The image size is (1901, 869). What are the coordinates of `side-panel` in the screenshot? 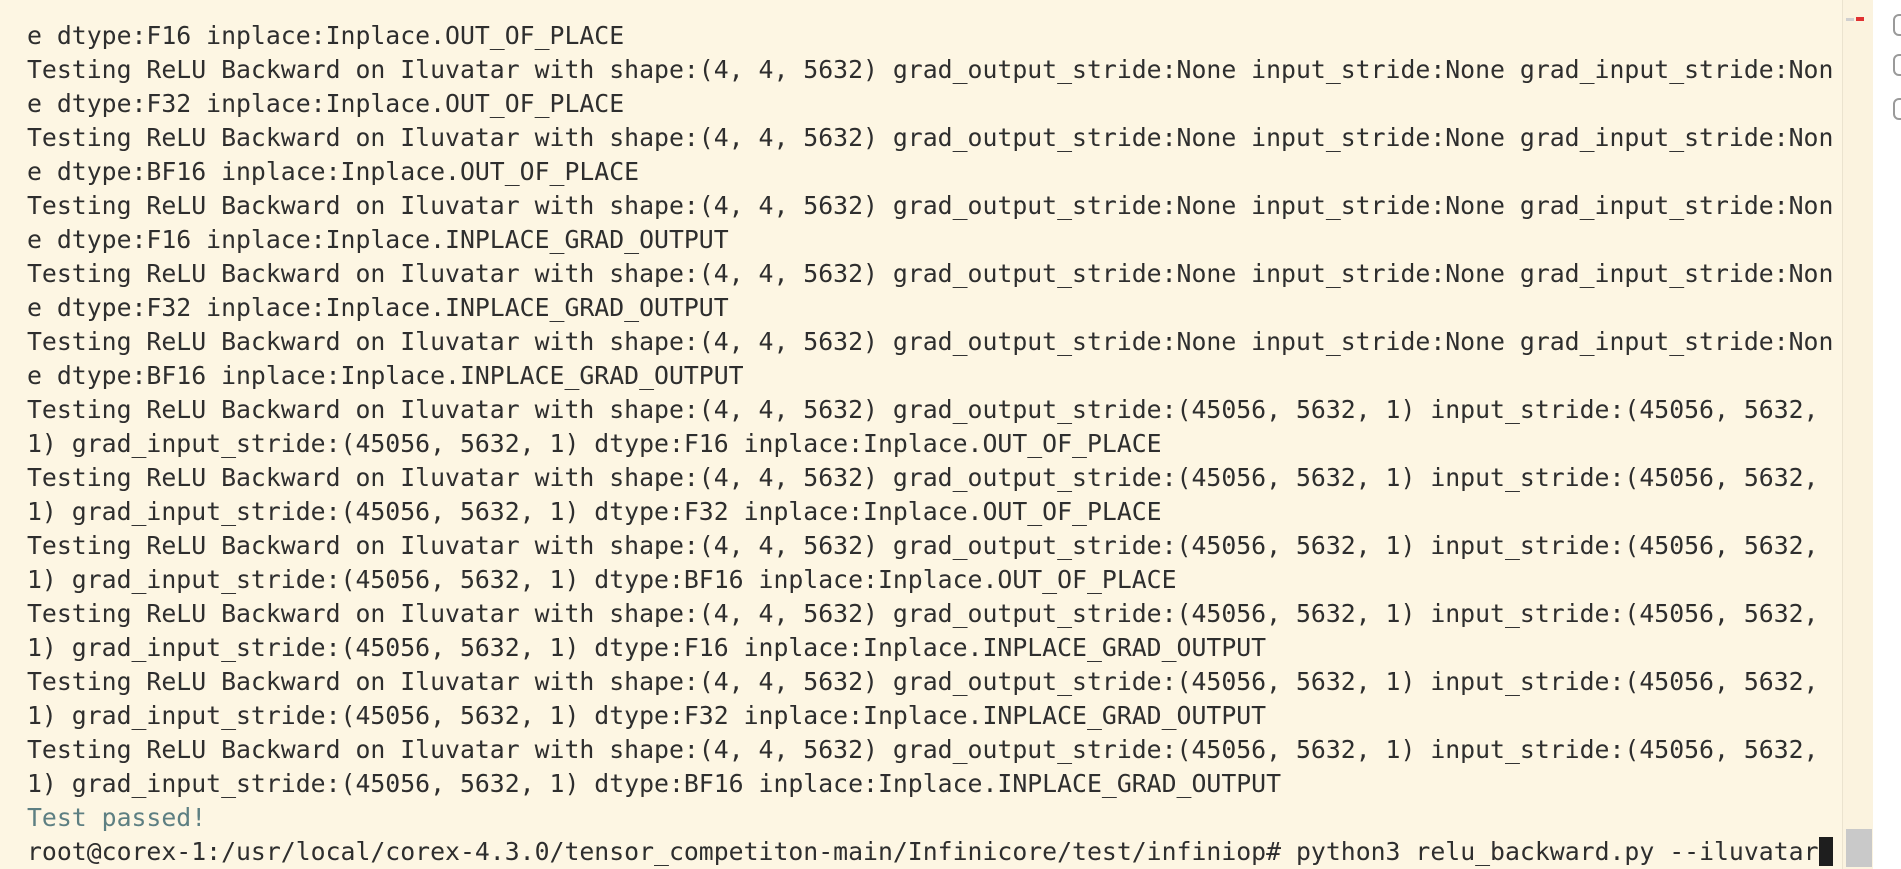 It's located at (1887, 434).